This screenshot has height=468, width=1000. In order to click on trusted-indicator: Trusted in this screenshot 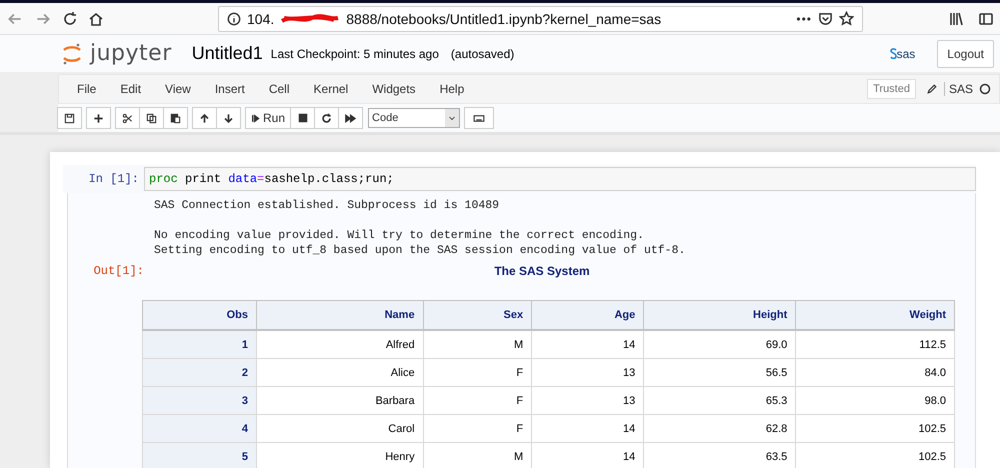, I will do `click(891, 89)`.